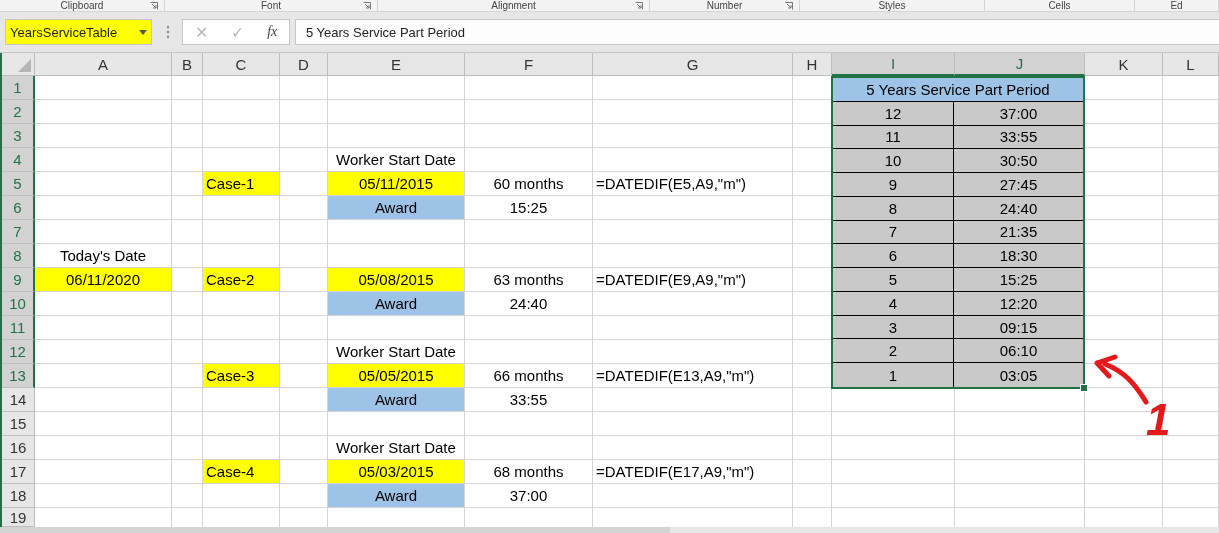  Describe the element at coordinates (82, 5) in the screenshot. I see `ribbon-group-label: Clipboard` at that location.